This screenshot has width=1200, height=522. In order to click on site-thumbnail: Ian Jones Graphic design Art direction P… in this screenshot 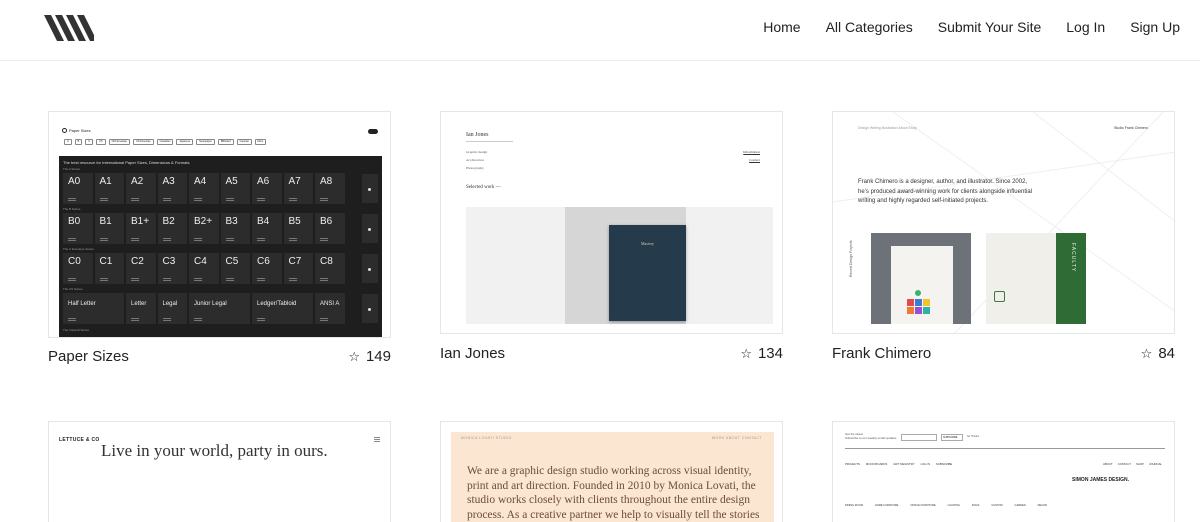, I will do `click(611, 222)`.